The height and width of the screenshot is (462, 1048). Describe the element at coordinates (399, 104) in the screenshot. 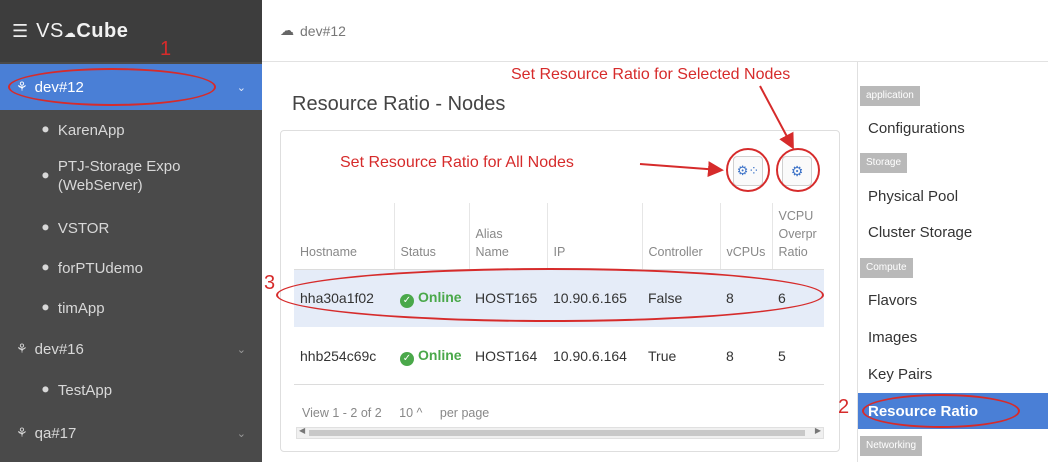

I see `page-title: Resource Ratio - Nodes` at that location.